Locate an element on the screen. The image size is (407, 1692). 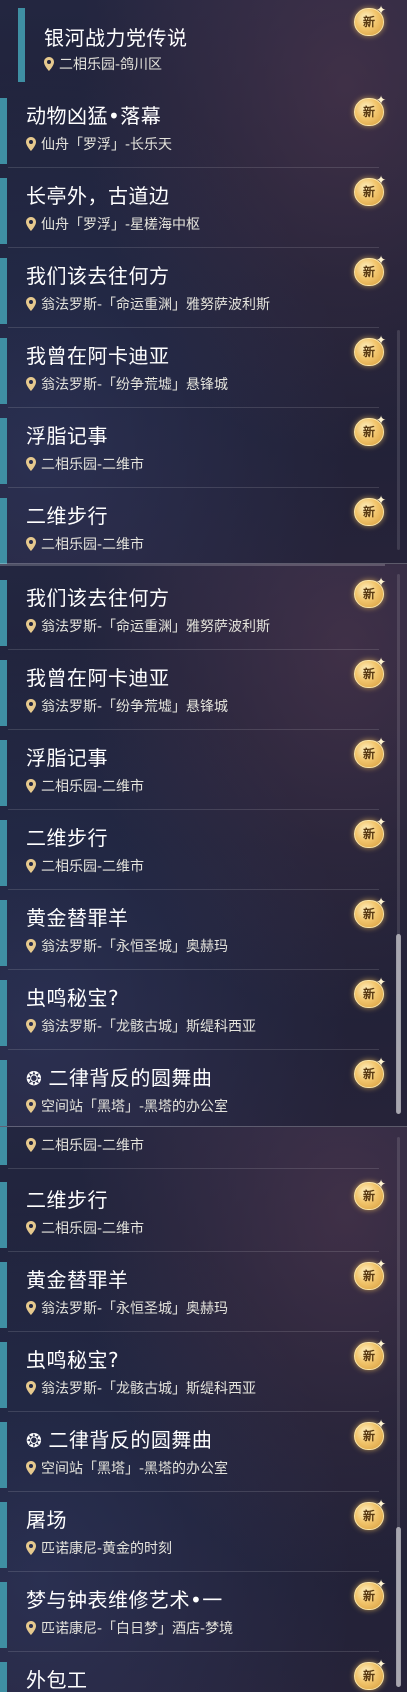
scrollbar-track is located at coordinates (398, 440).